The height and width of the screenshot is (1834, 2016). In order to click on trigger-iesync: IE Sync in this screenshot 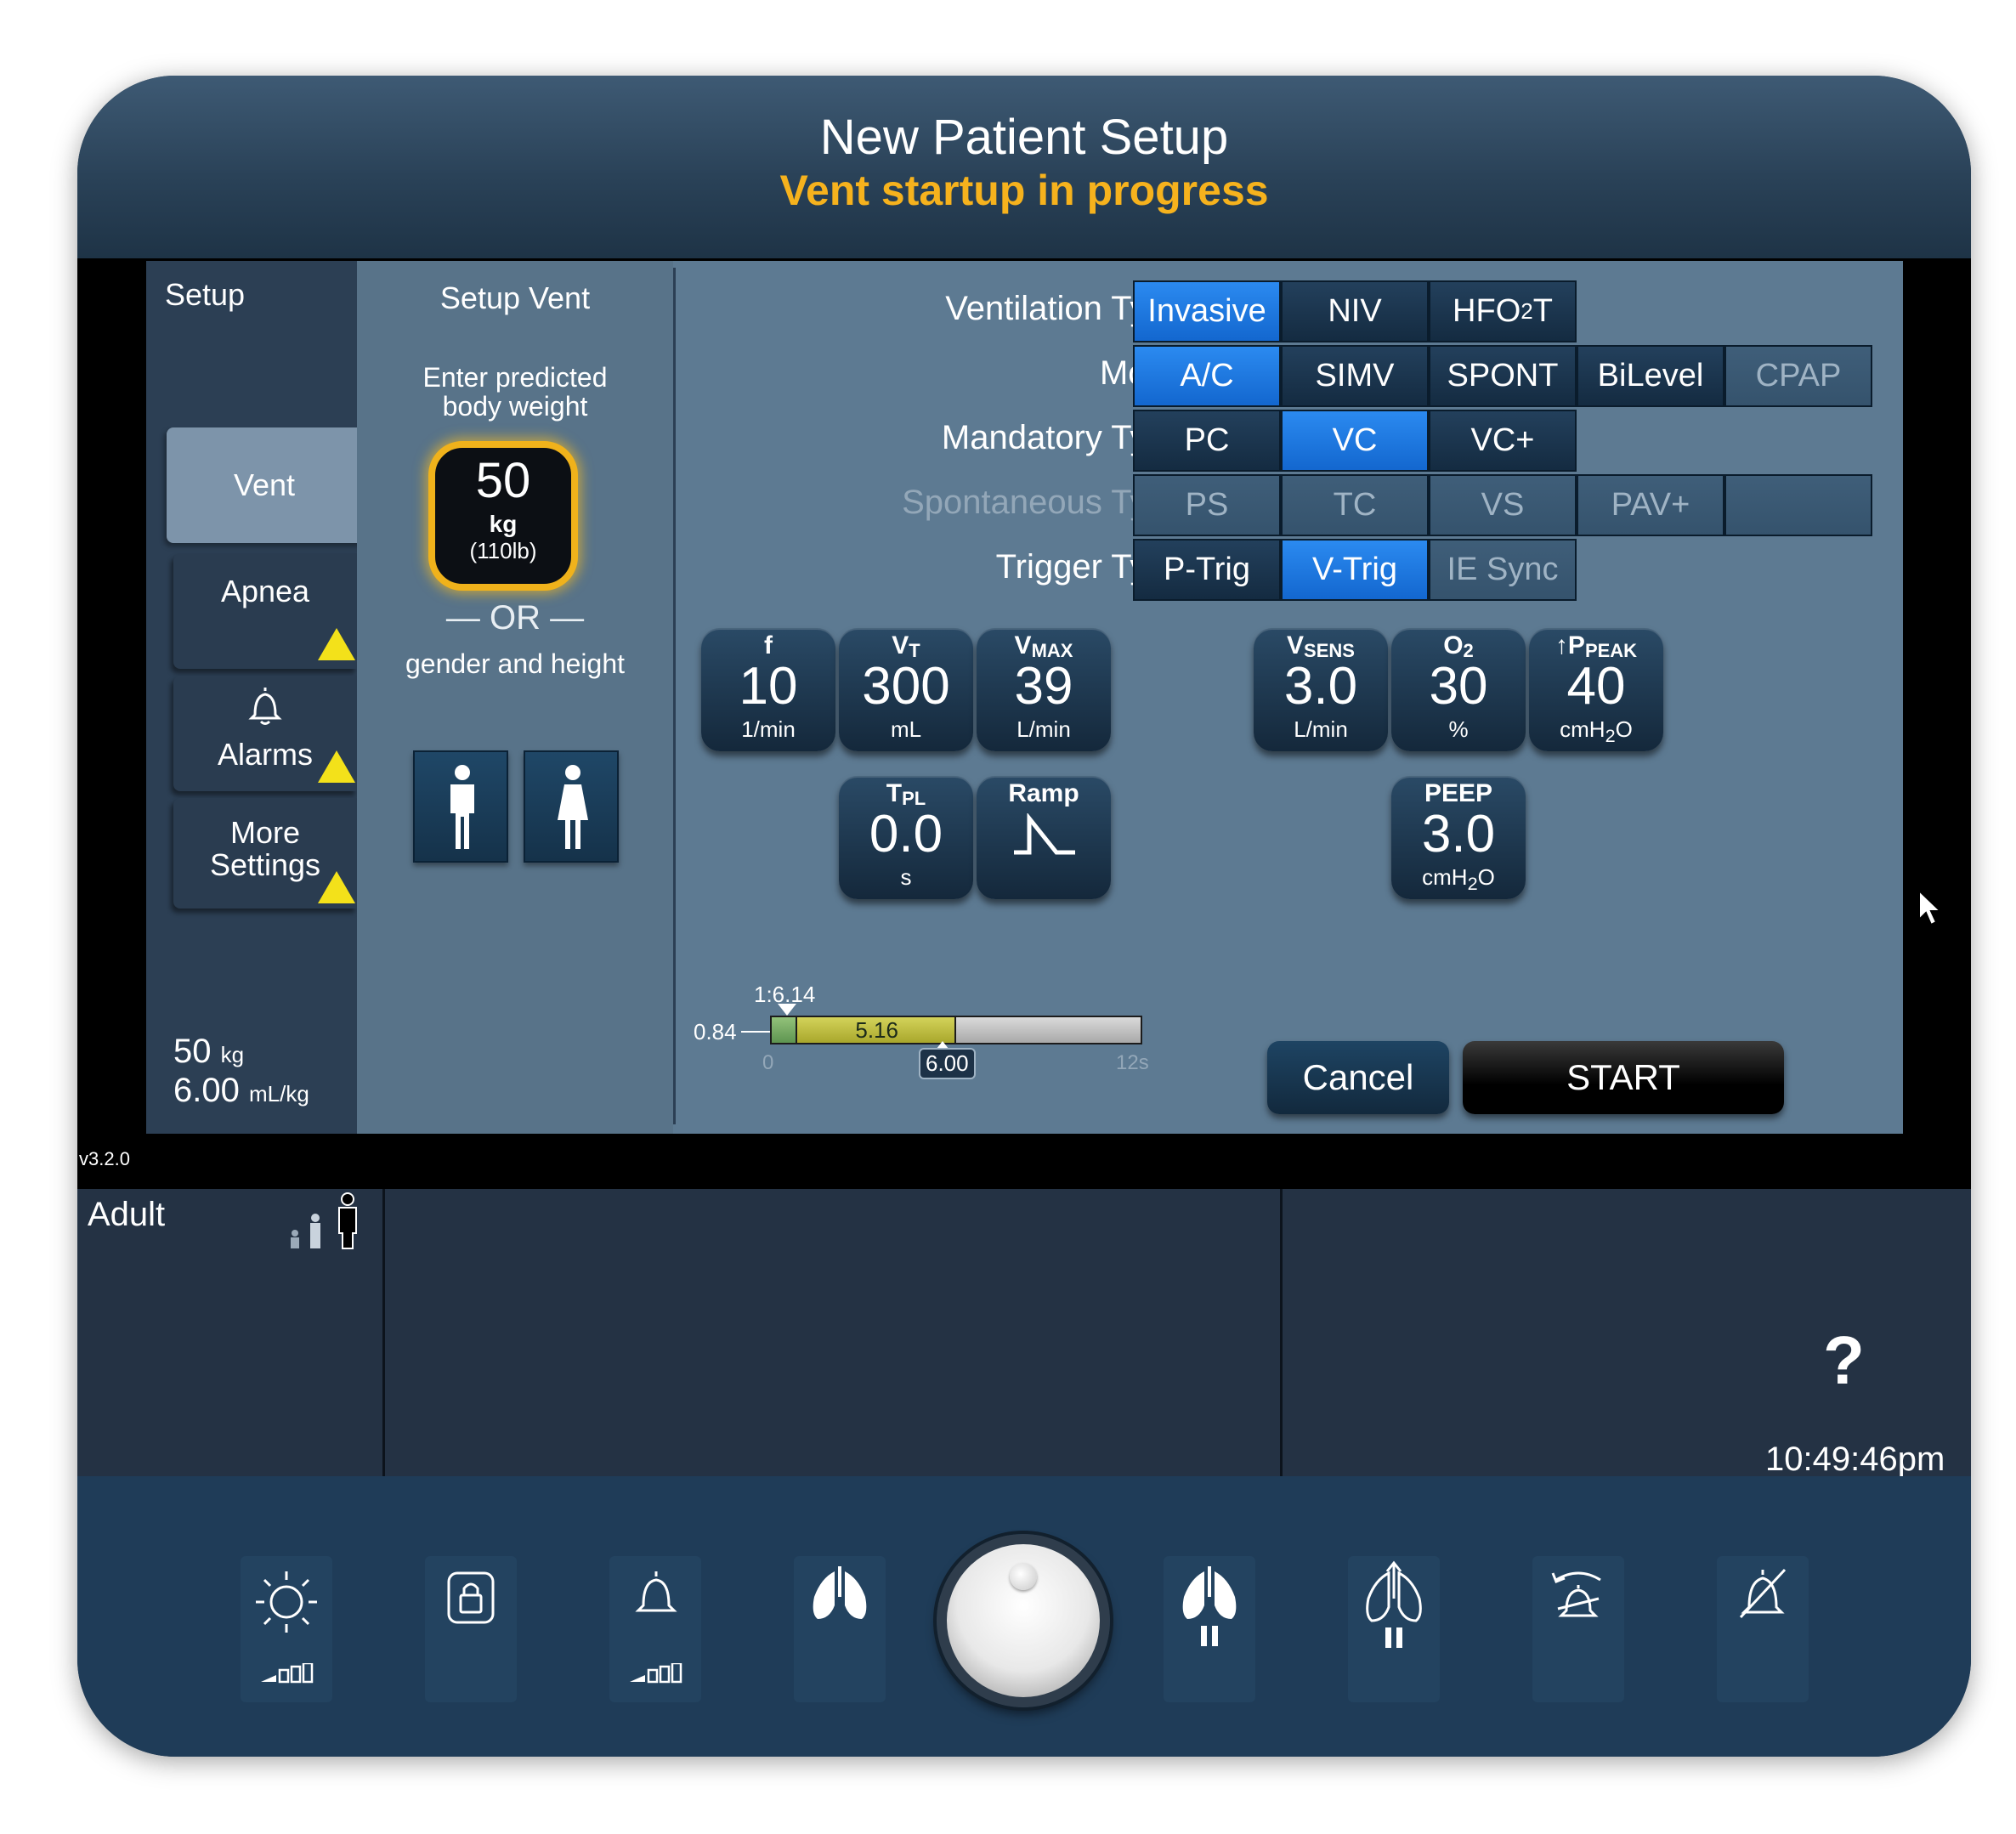, I will do `click(1503, 570)`.